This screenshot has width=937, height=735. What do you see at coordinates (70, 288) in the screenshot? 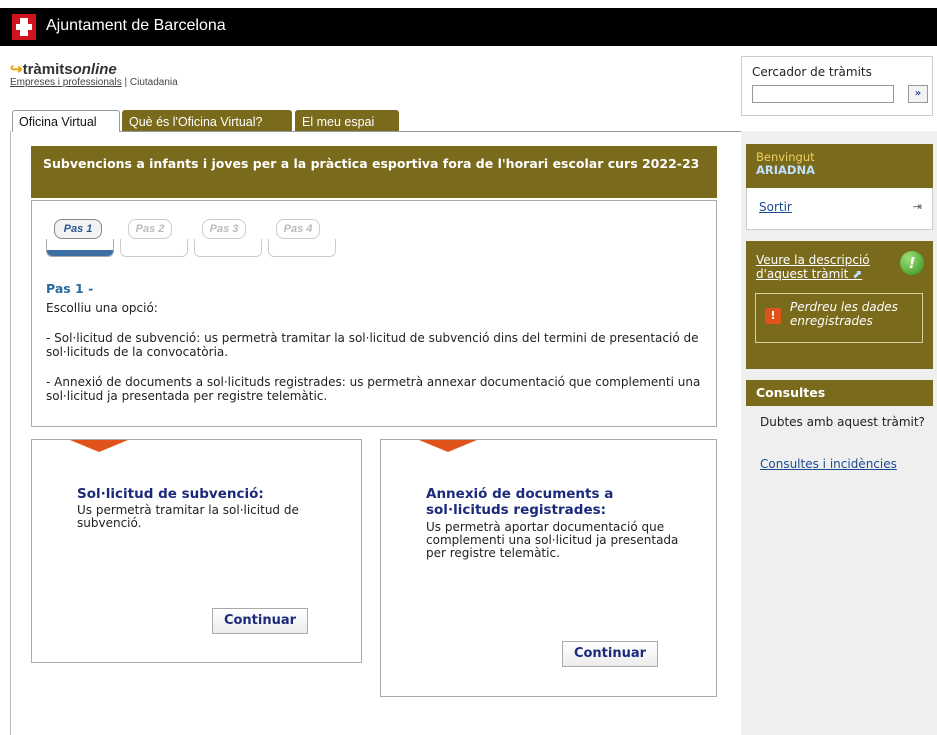
I see `step-title: Pas 1 -` at bounding box center [70, 288].